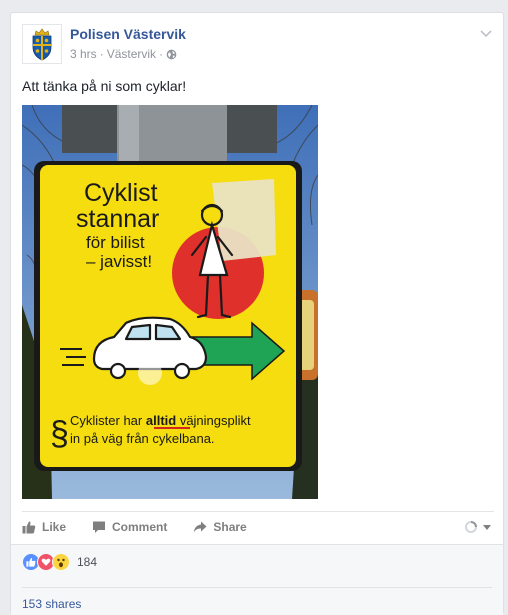 The width and height of the screenshot is (508, 615). I want to click on page-avatar, so click(42, 44).